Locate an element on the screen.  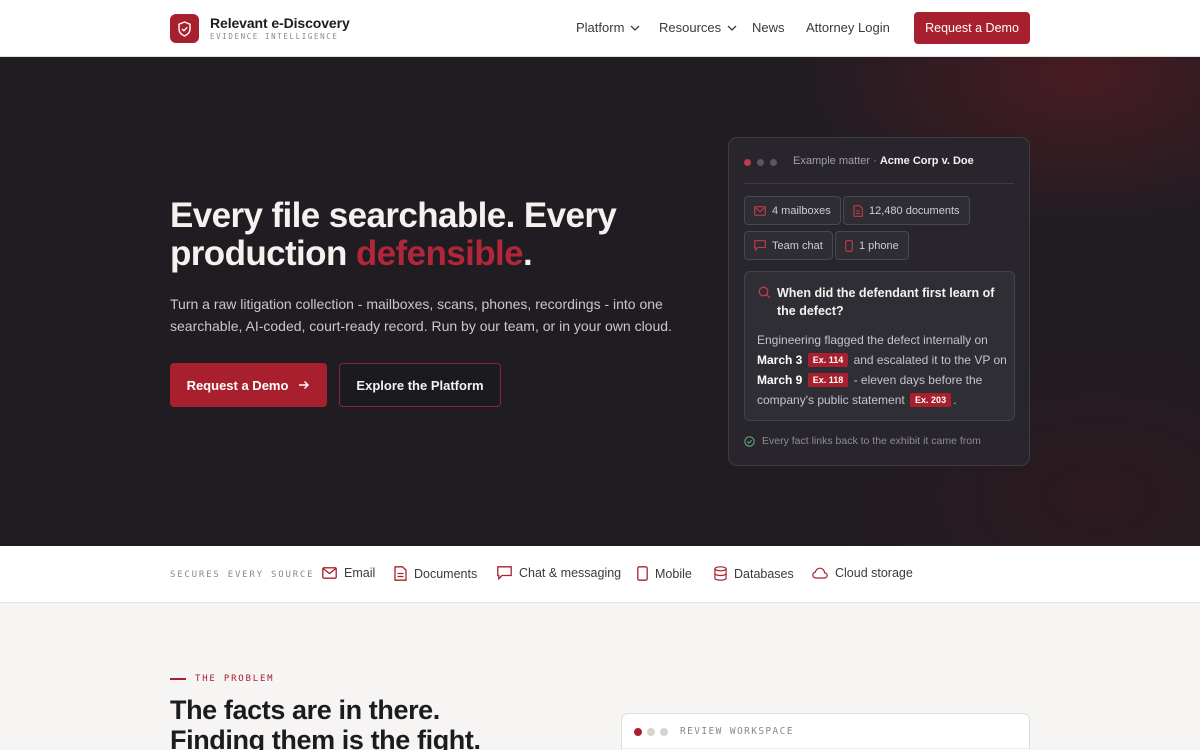
source-documents: Documents is located at coordinates (435, 573).